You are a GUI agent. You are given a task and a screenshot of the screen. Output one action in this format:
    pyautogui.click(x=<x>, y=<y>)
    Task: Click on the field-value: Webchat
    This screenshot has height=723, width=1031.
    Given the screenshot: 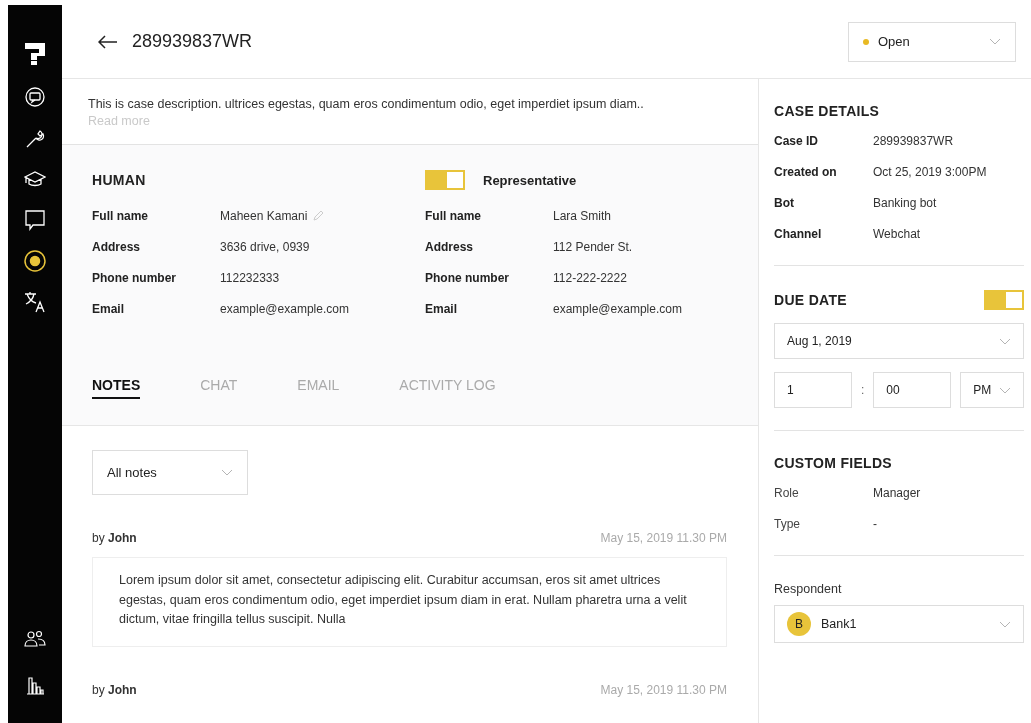 What is the action you would take?
    pyautogui.click(x=897, y=234)
    